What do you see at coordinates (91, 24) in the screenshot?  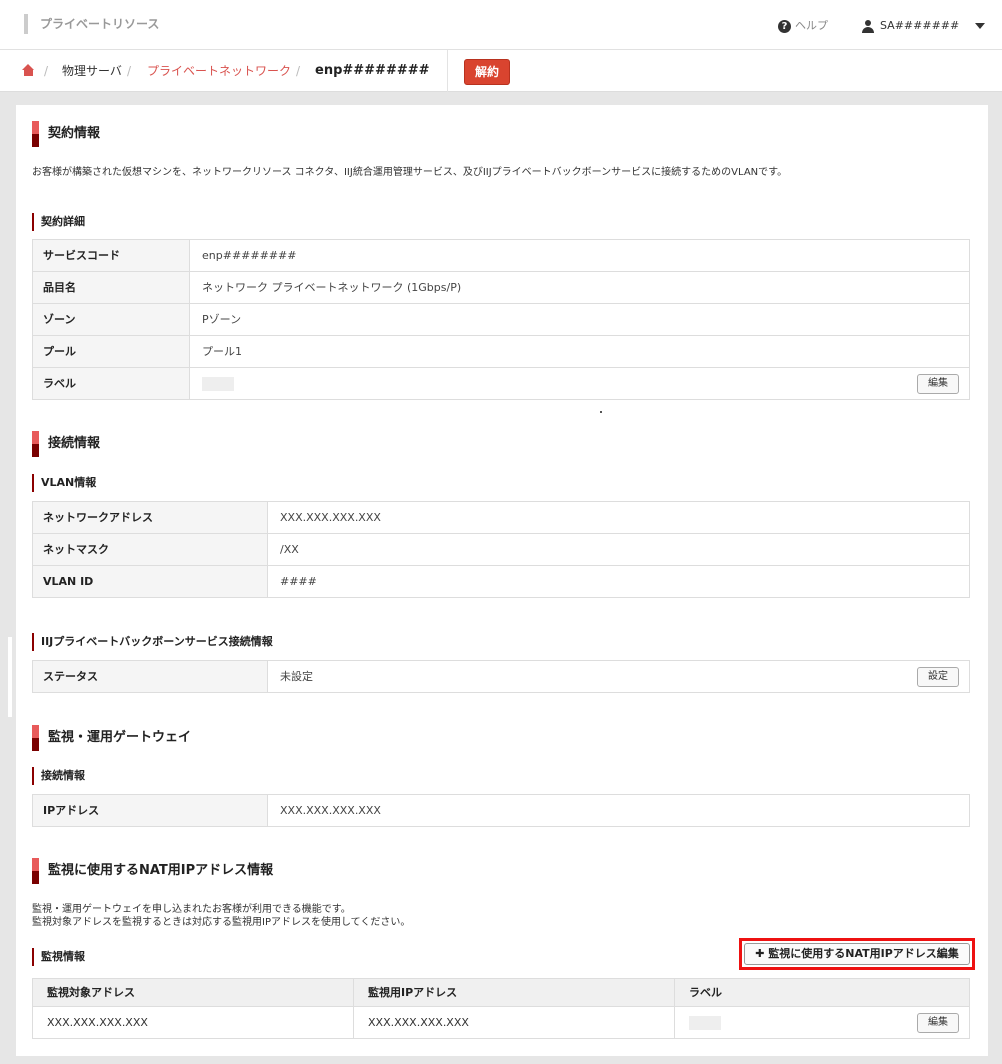 I see `brand-title: プライベートリソース` at bounding box center [91, 24].